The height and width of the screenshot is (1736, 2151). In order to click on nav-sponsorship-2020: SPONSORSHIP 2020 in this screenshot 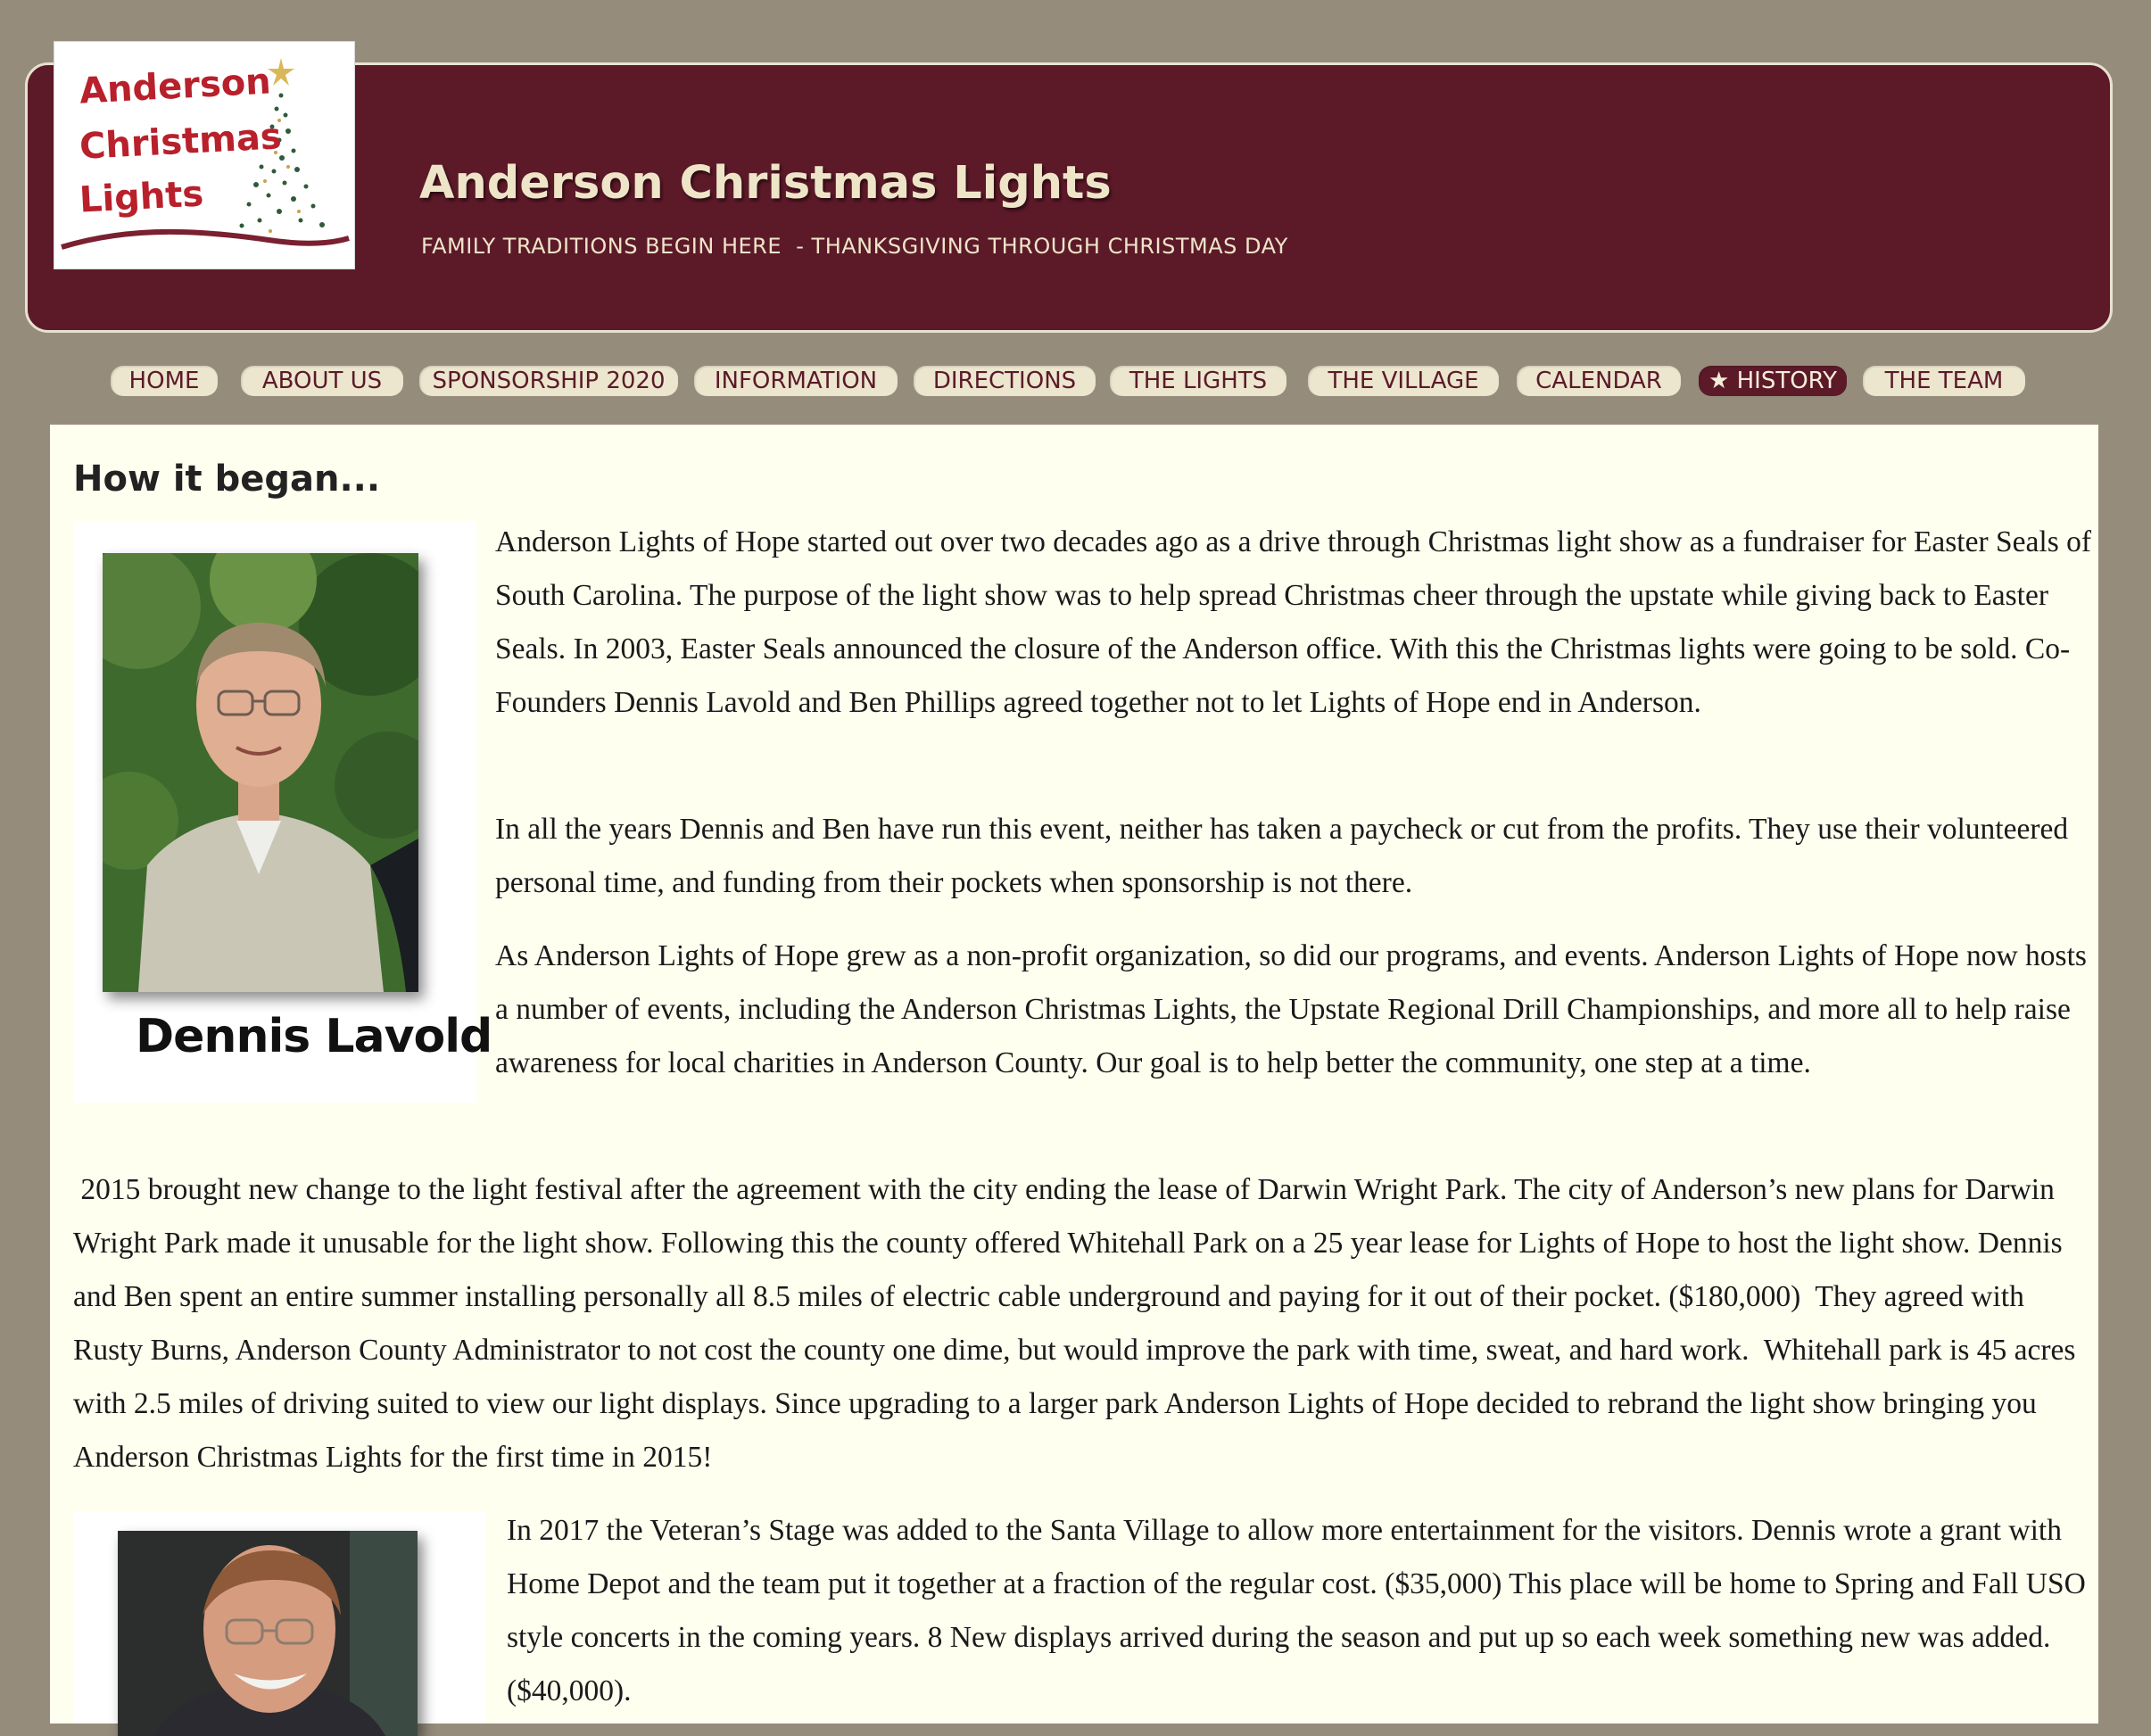, I will do `click(548, 381)`.